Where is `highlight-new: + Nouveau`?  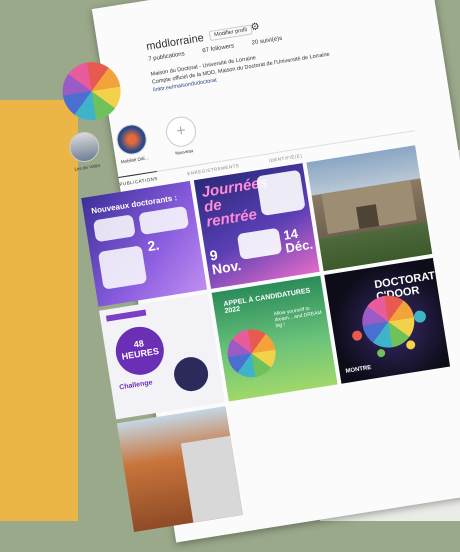
highlight-new: + Nouveau is located at coordinates (182, 135).